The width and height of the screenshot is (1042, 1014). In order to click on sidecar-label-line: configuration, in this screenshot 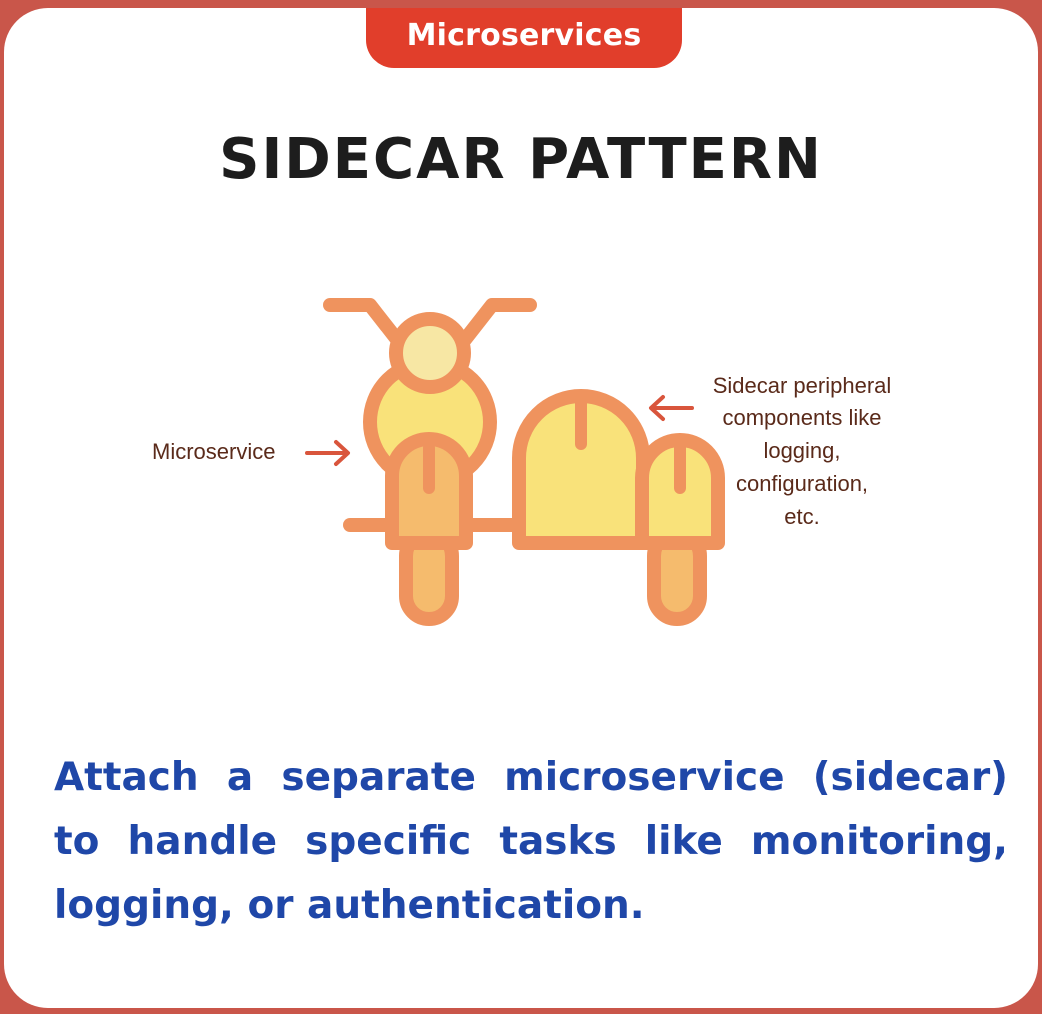, I will do `click(802, 483)`.